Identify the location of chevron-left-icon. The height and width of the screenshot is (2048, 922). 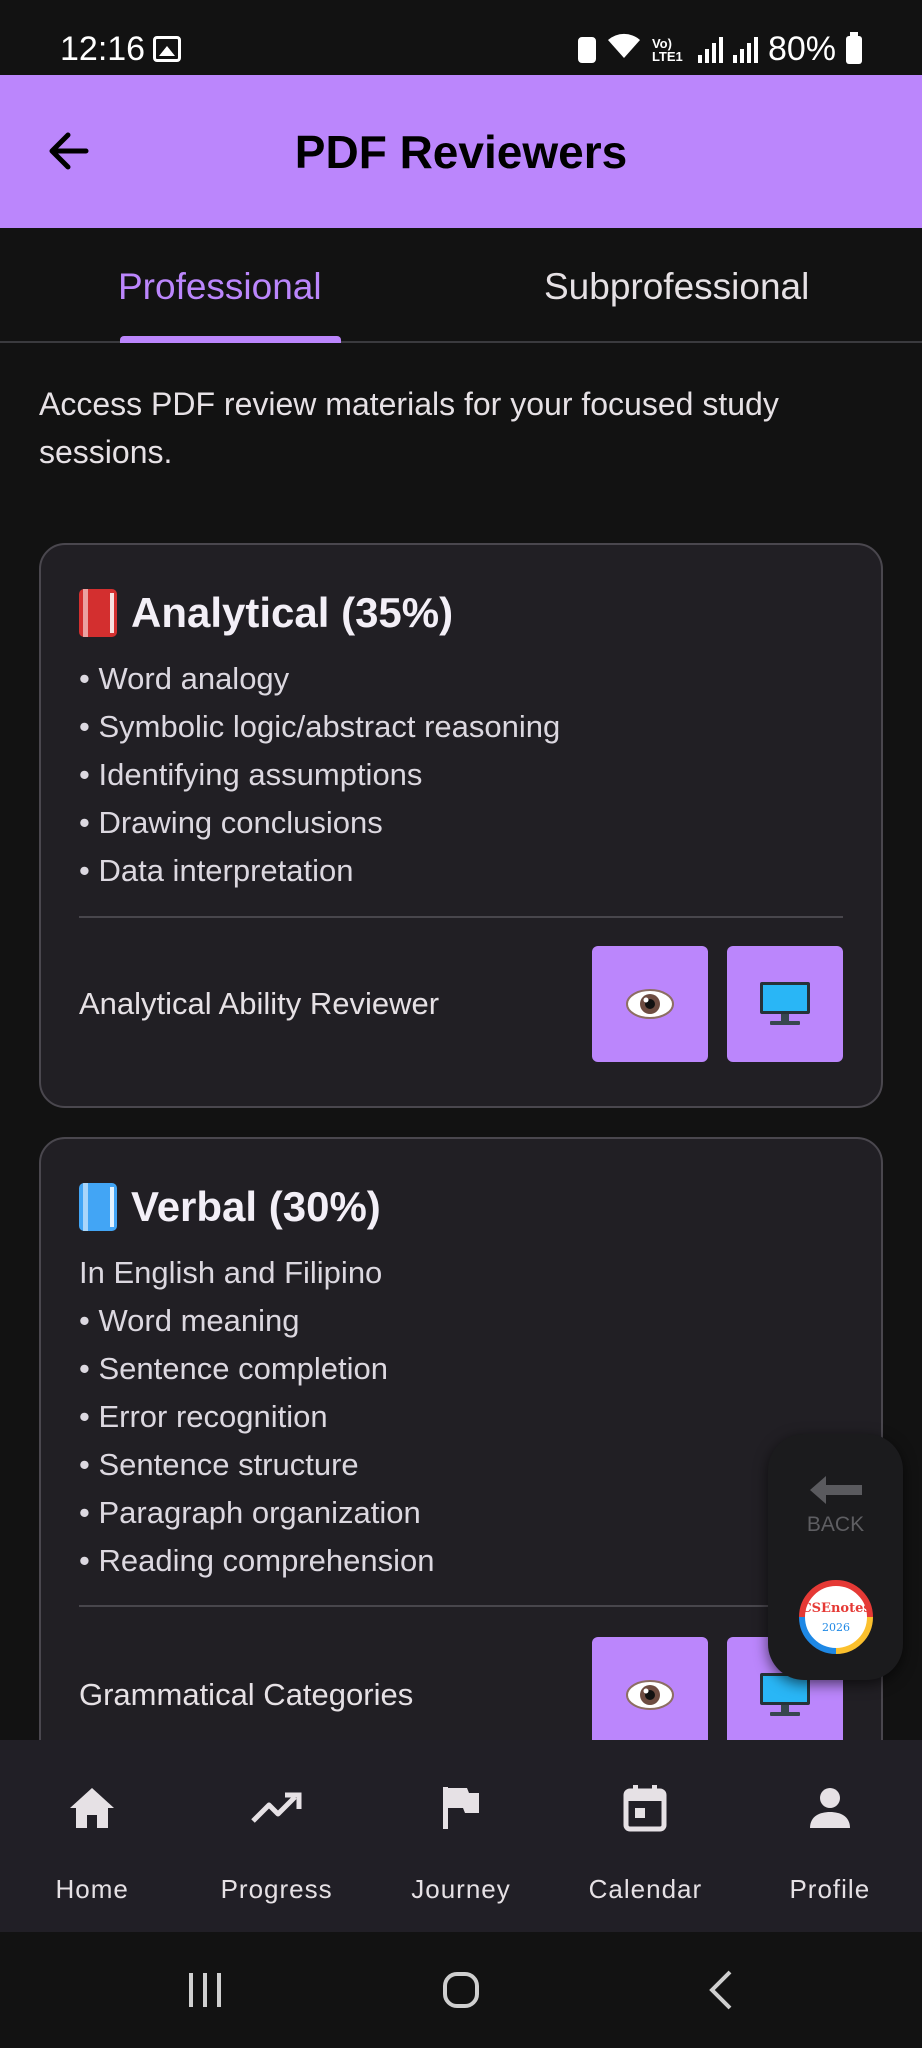
(720, 1990).